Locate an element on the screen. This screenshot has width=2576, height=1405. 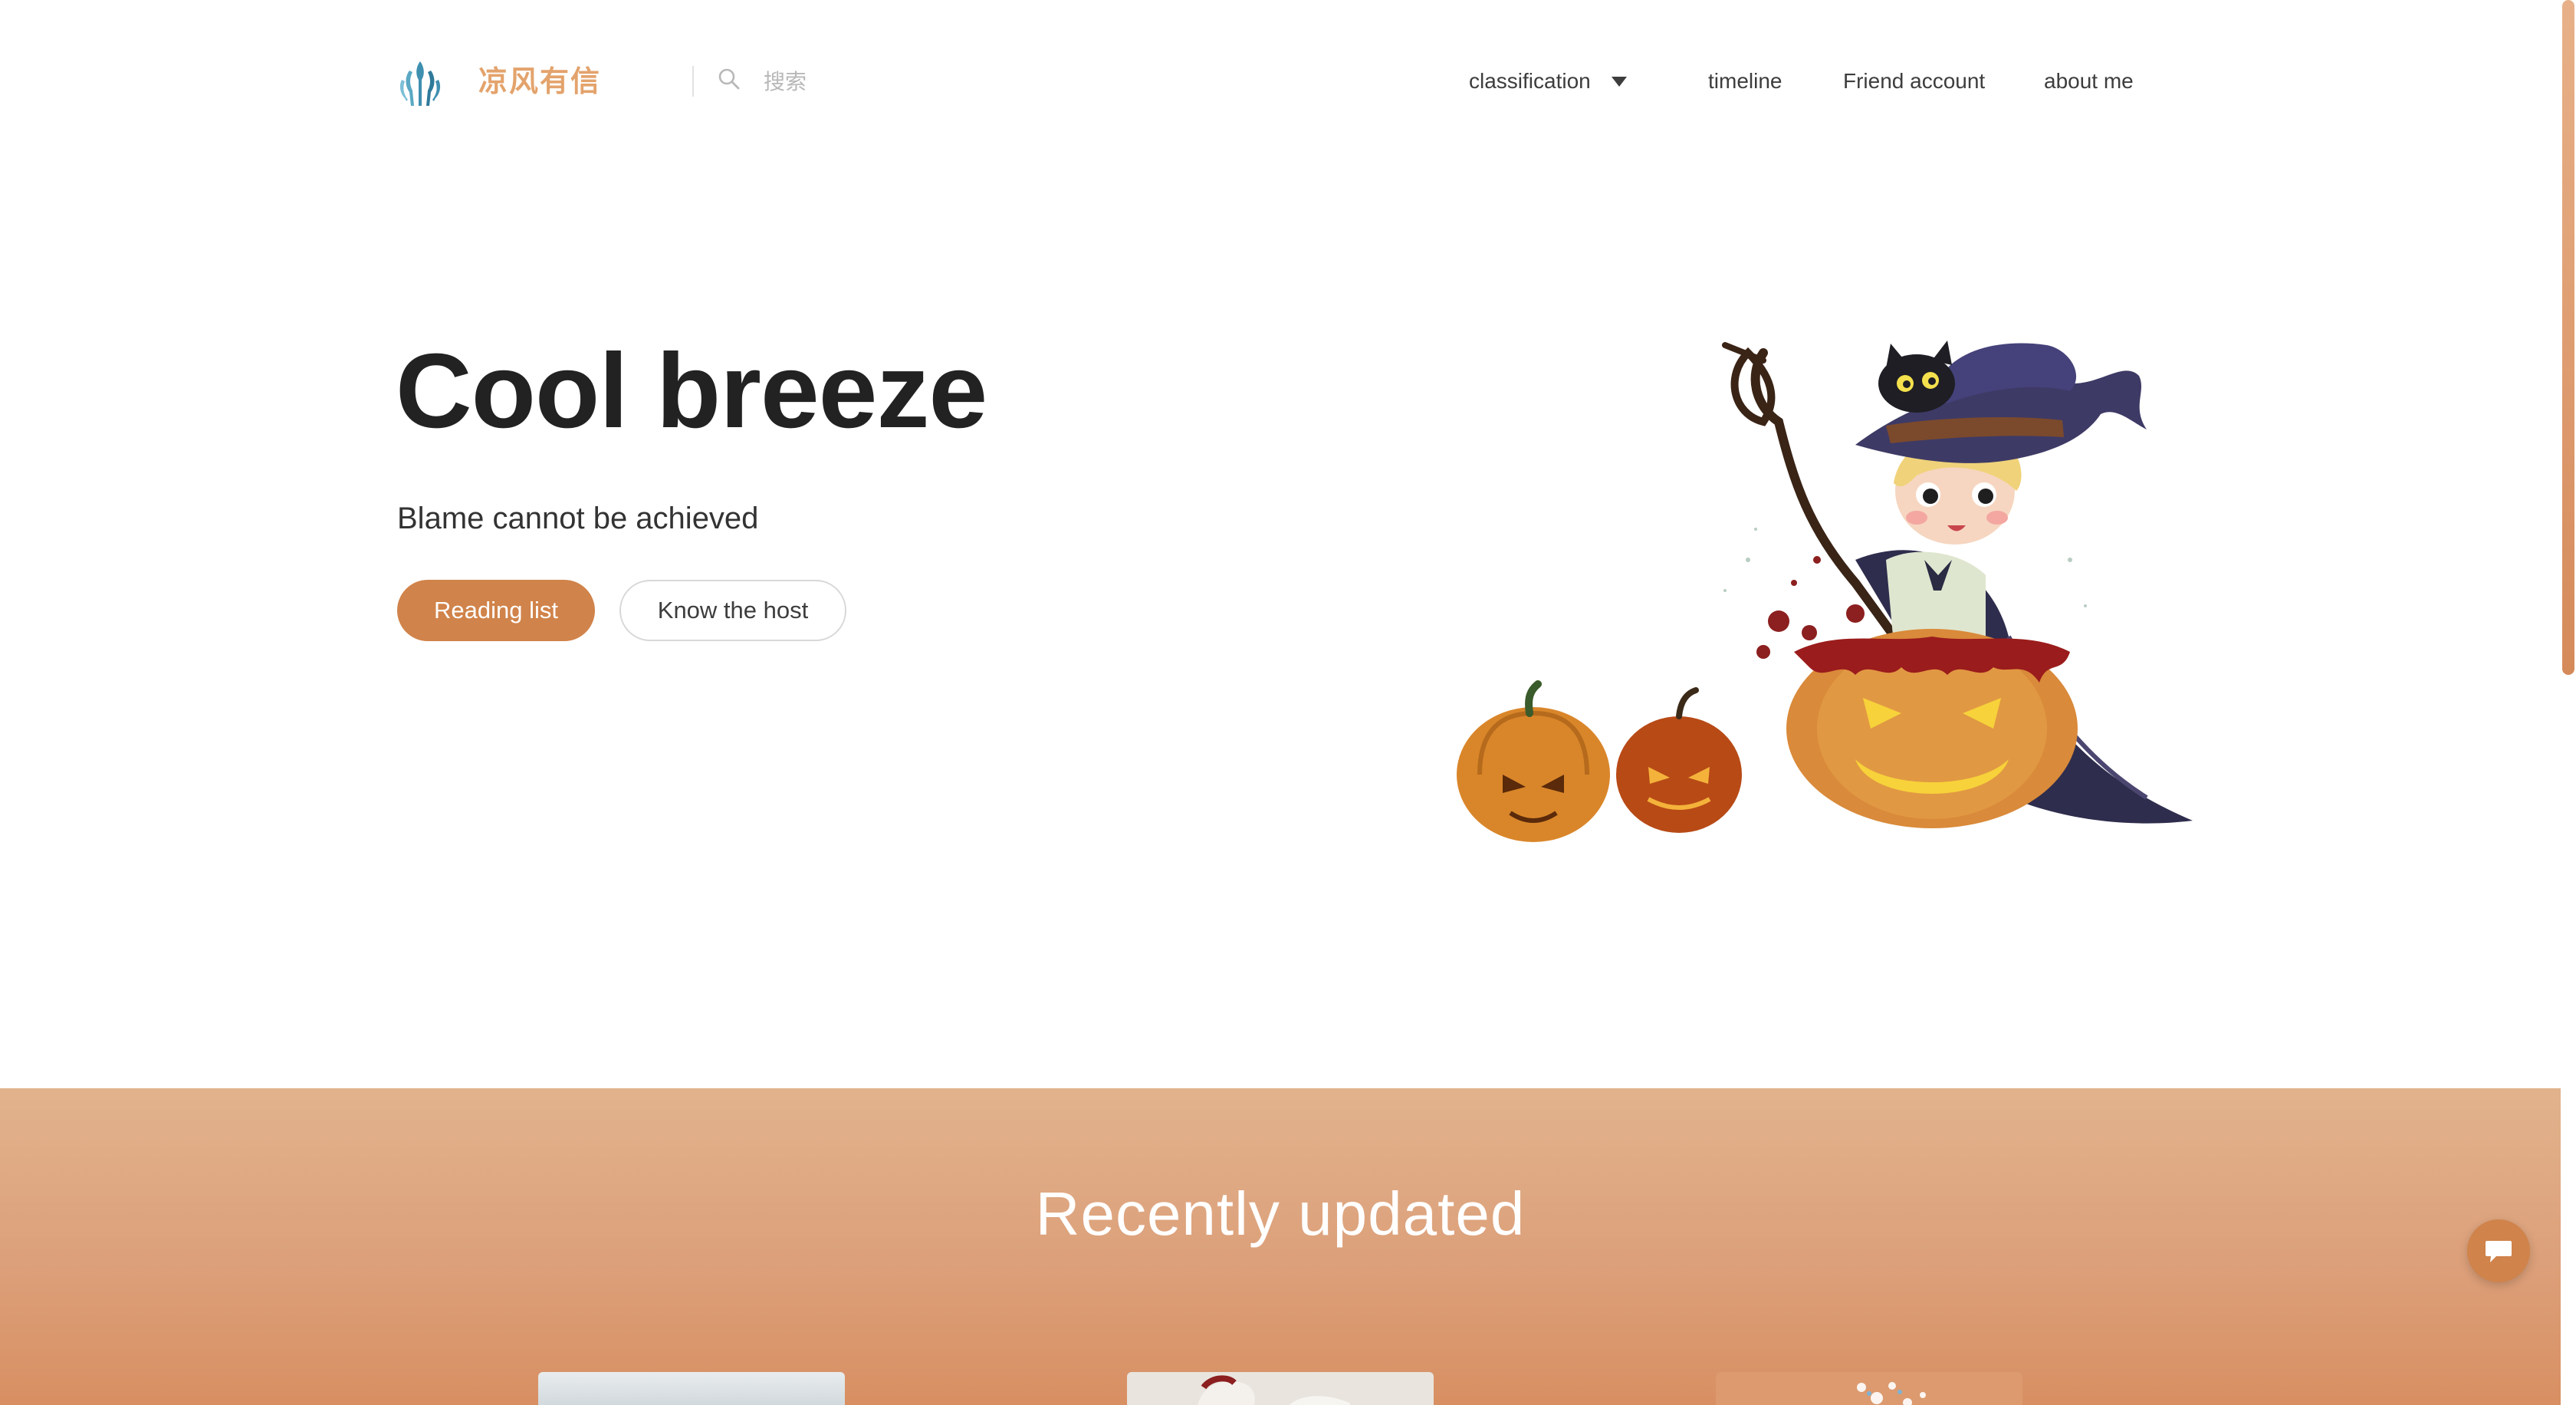
nav-item-about-me: about me is located at coordinates (2089, 81).